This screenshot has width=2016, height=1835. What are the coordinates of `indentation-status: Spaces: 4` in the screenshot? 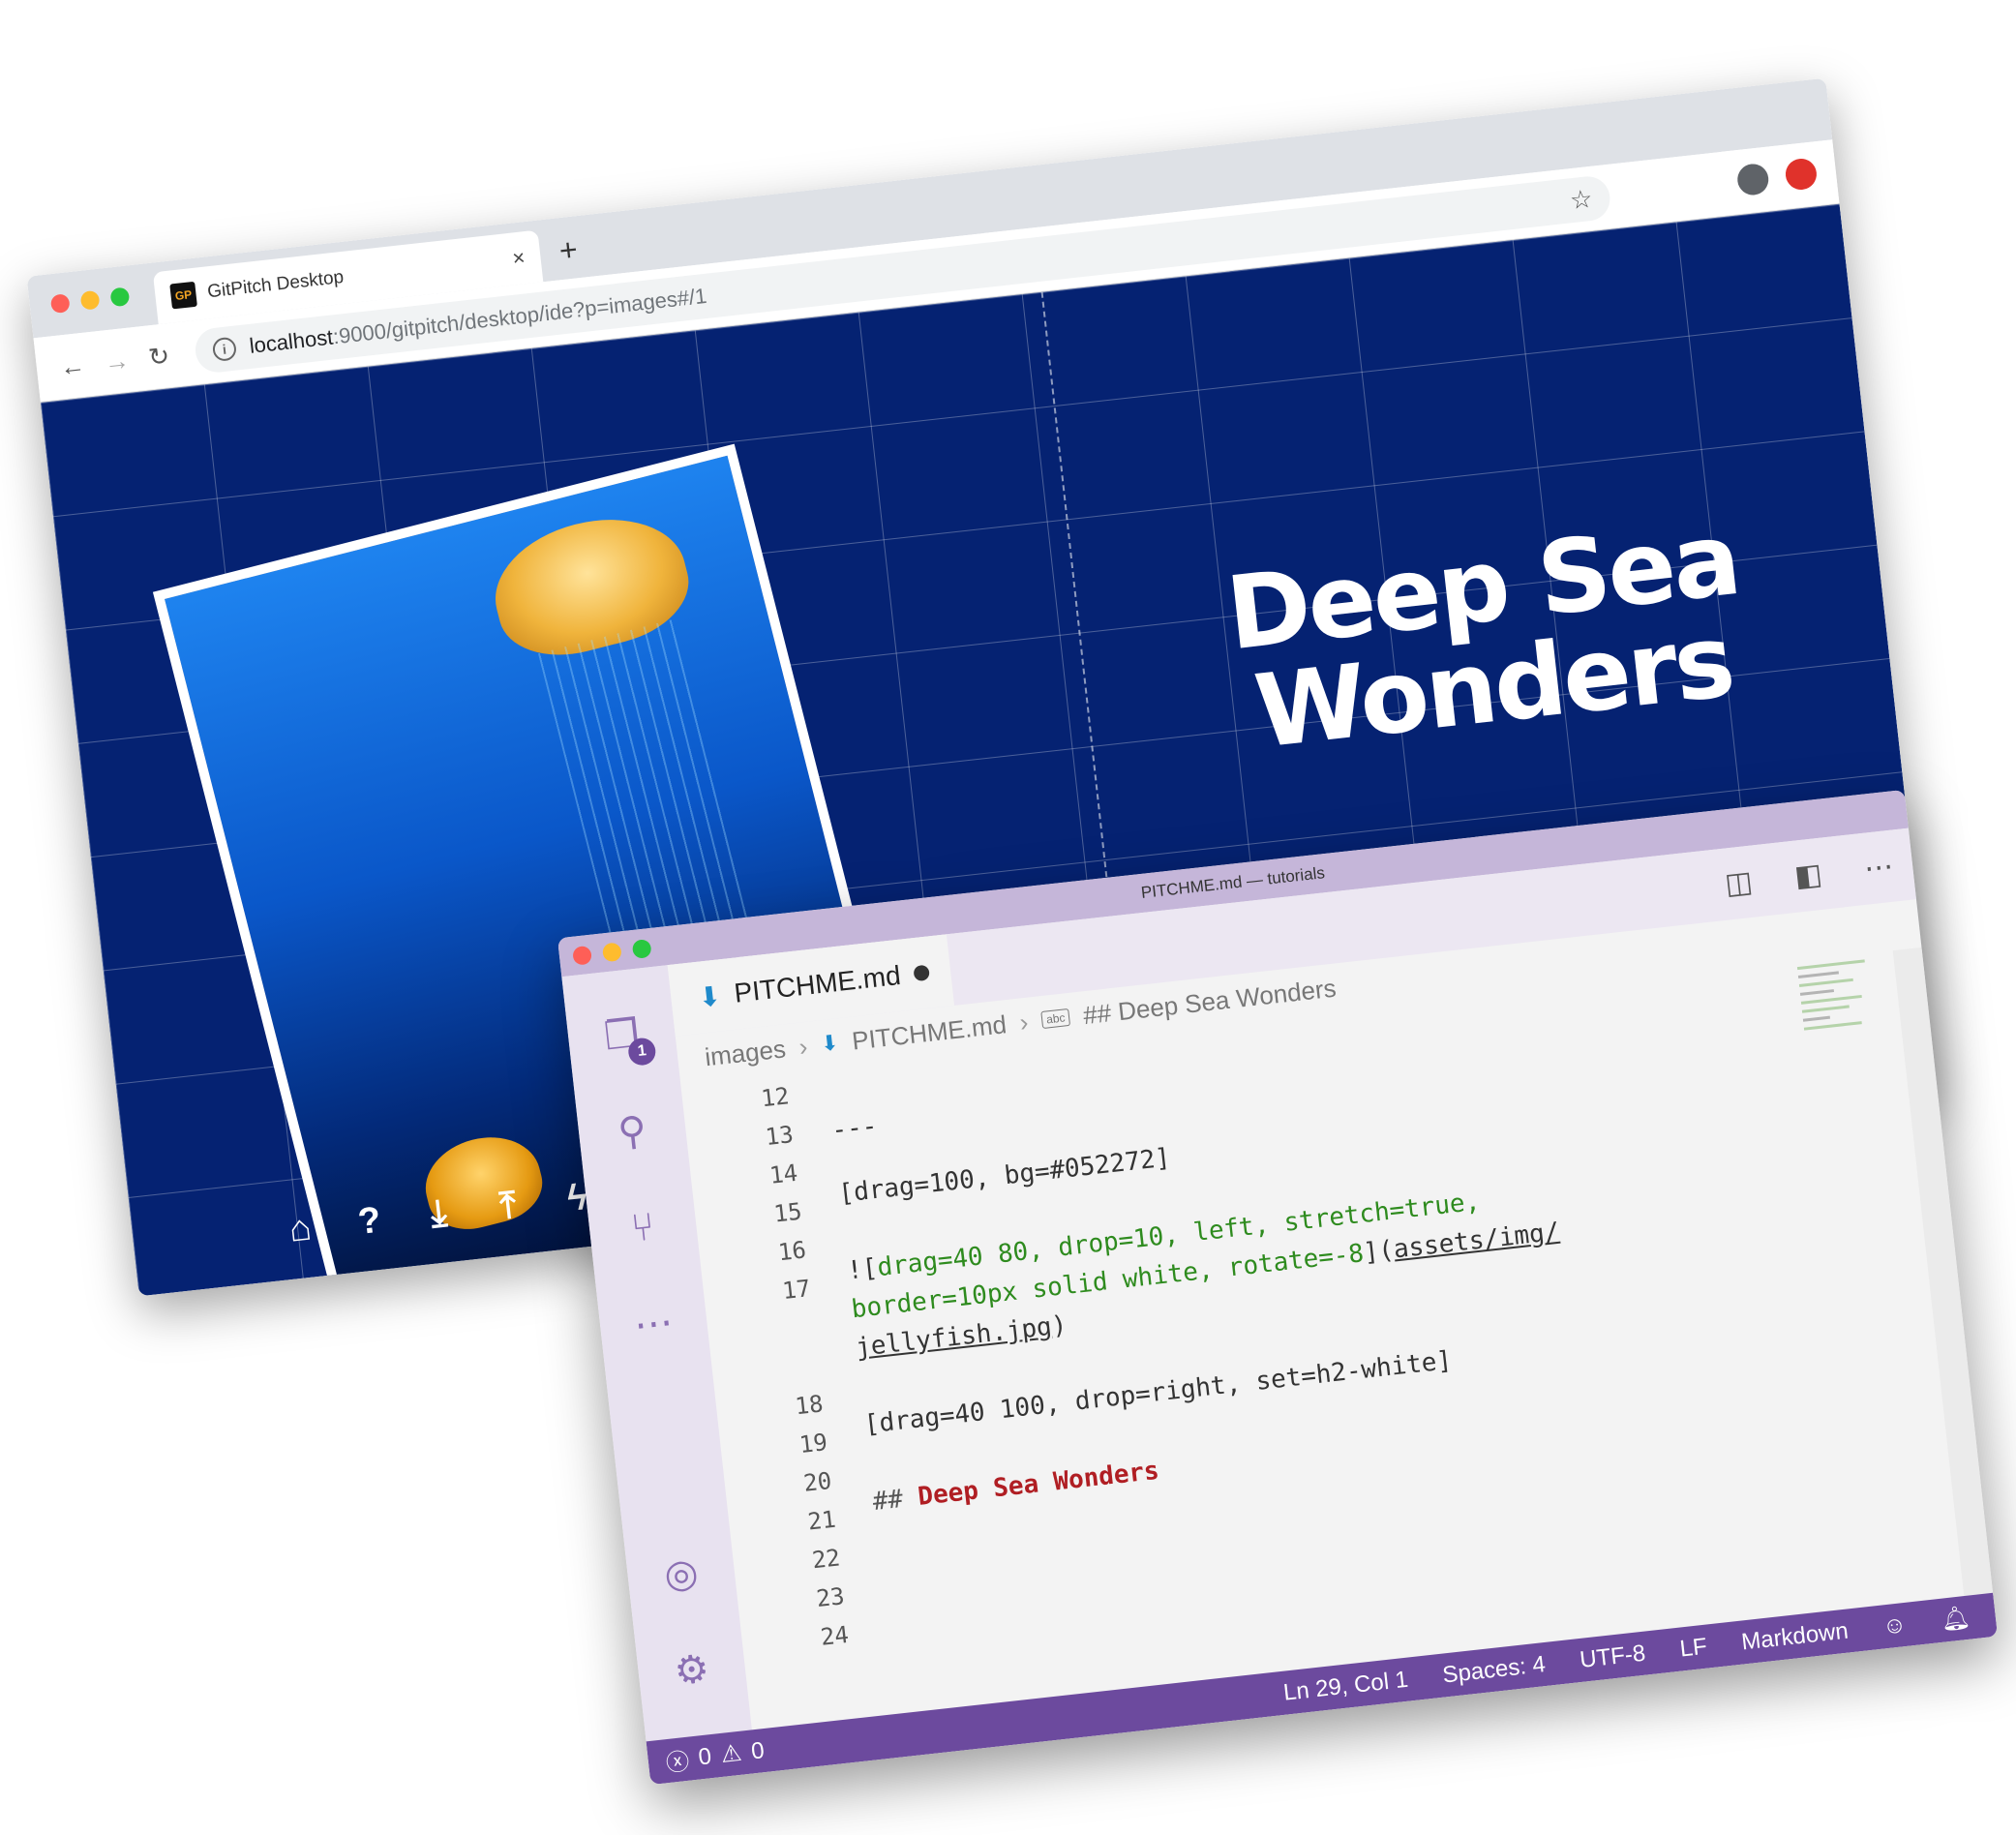 It's located at (1494, 1670).